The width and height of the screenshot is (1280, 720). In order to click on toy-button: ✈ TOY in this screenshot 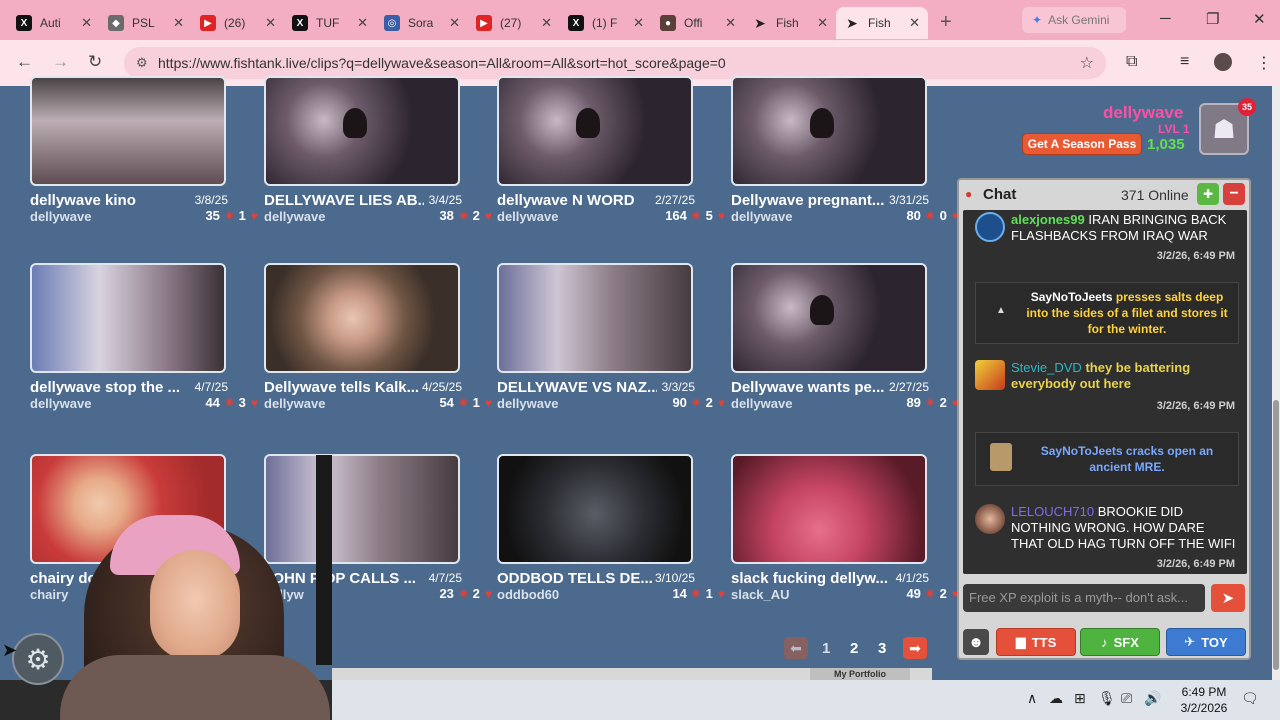, I will do `click(1206, 642)`.